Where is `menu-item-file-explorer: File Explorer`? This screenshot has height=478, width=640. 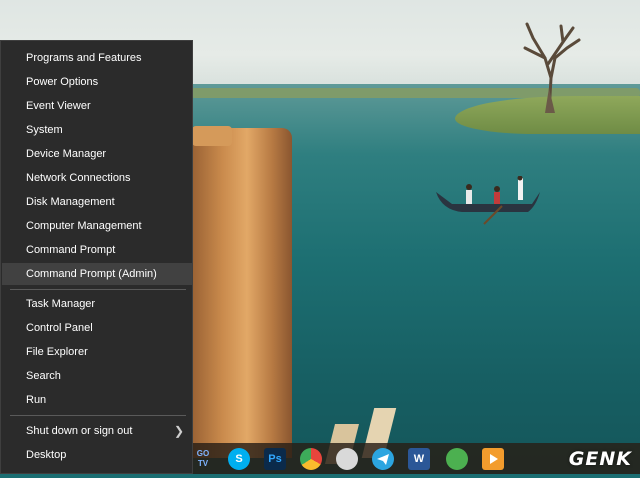 menu-item-file-explorer: File Explorer is located at coordinates (97, 352).